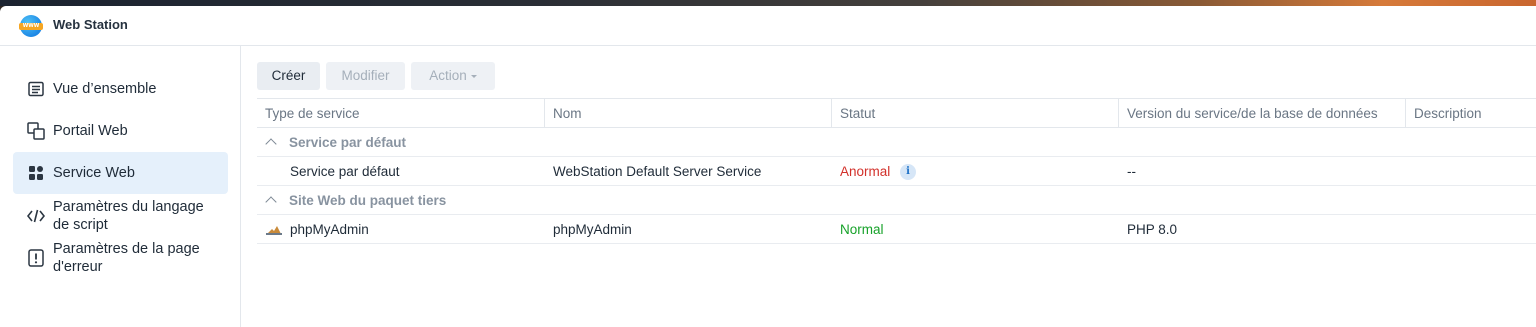 This screenshot has height=327, width=1536. I want to click on action-label: Action, so click(448, 75).